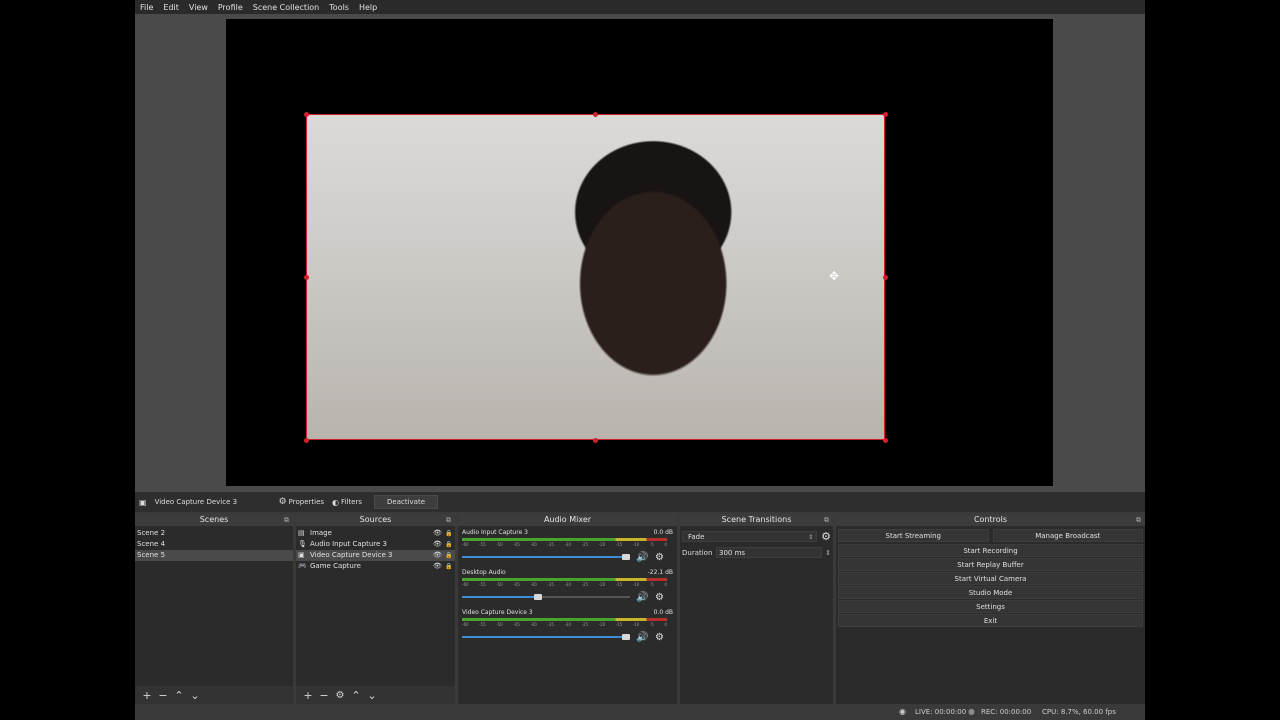 The width and height of the screenshot is (1280, 720). Describe the element at coordinates (368, 7) in the screenshot. I see `menu-help: Help` at that location.